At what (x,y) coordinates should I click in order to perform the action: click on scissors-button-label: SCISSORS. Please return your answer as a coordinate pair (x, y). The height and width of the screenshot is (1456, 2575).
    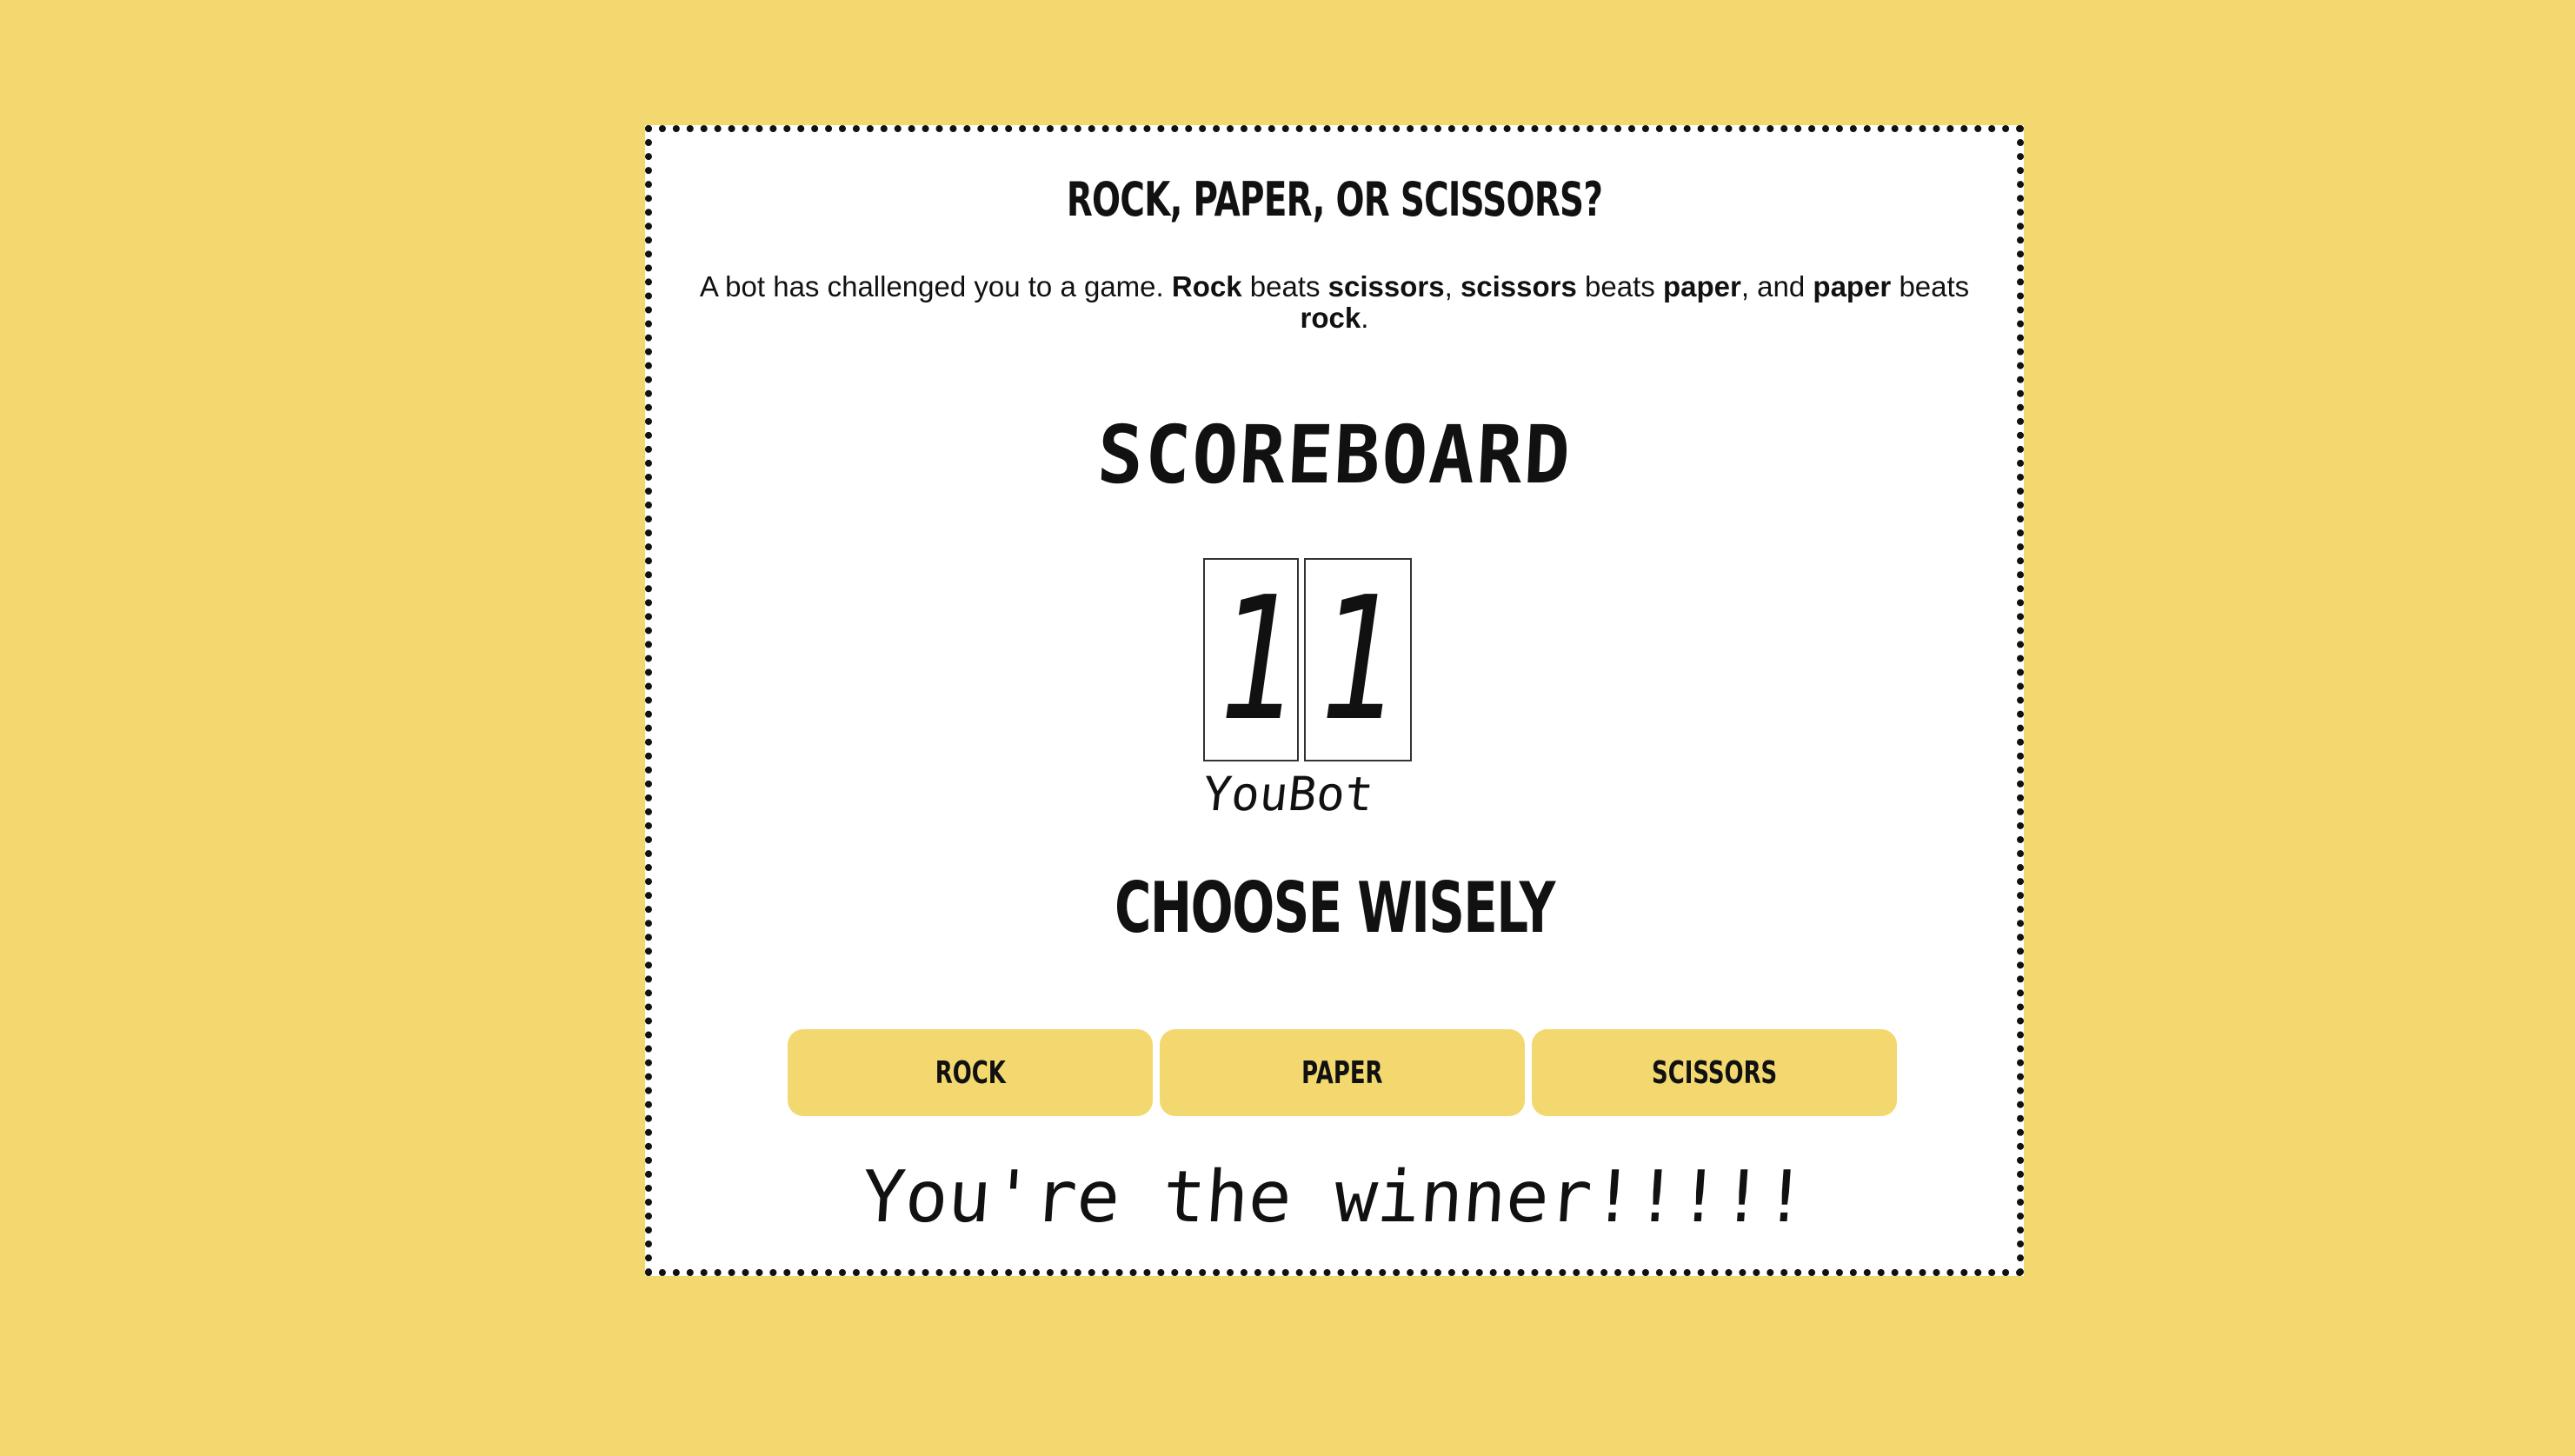
    Looking at the image, I should click on (1714, 1072).